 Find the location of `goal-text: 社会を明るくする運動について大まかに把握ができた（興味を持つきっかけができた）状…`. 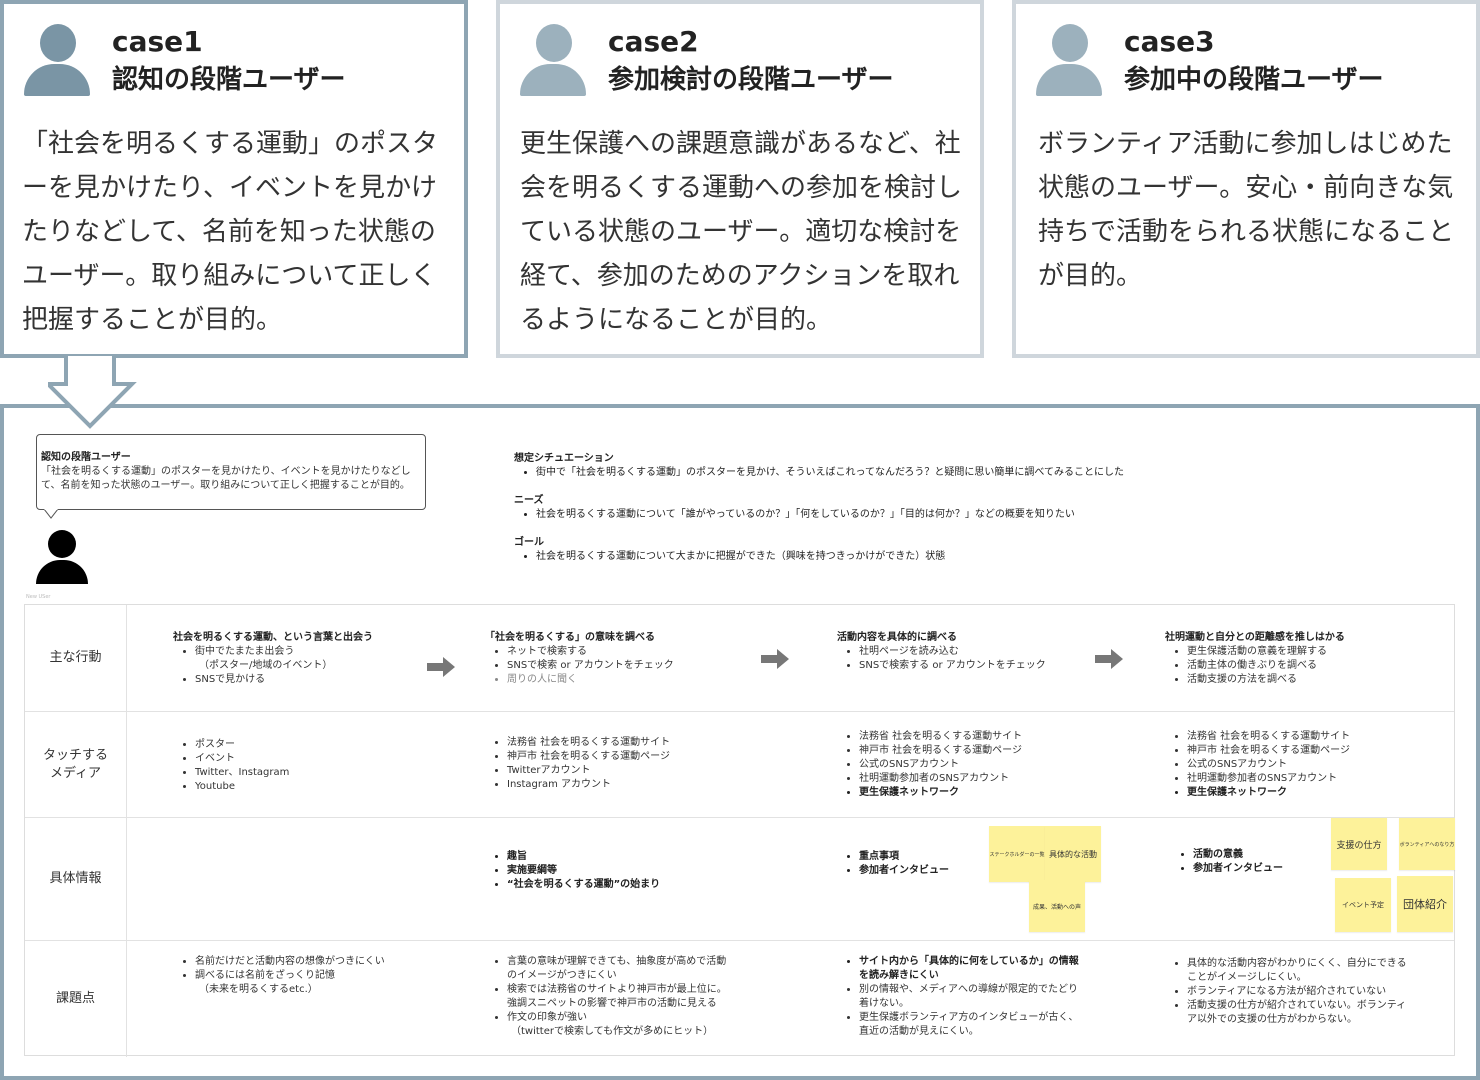

goal-text: 社会を明るくする運動について大まかに把握ができた（興味を持つきっかけができた）状… is located at coordinates (905, 557).